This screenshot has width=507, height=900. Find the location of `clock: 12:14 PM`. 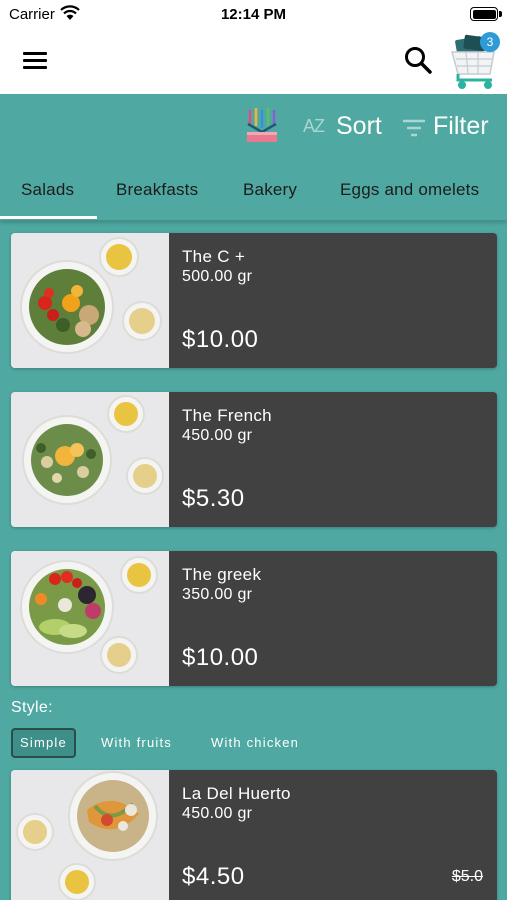

clock: 12:14 PM is located at coordinates (253, 14).